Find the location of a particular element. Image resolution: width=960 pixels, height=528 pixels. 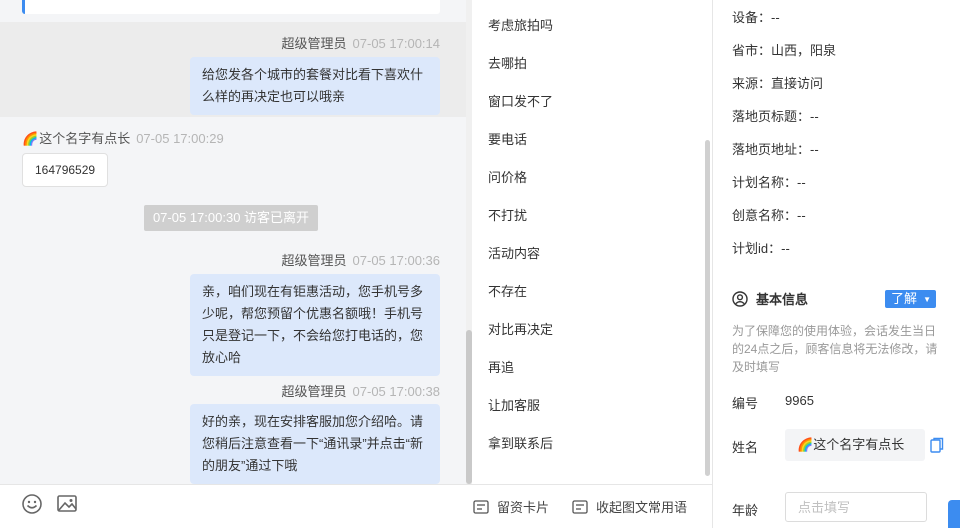

id-label: 编号 is located at coordinates (745, 403).